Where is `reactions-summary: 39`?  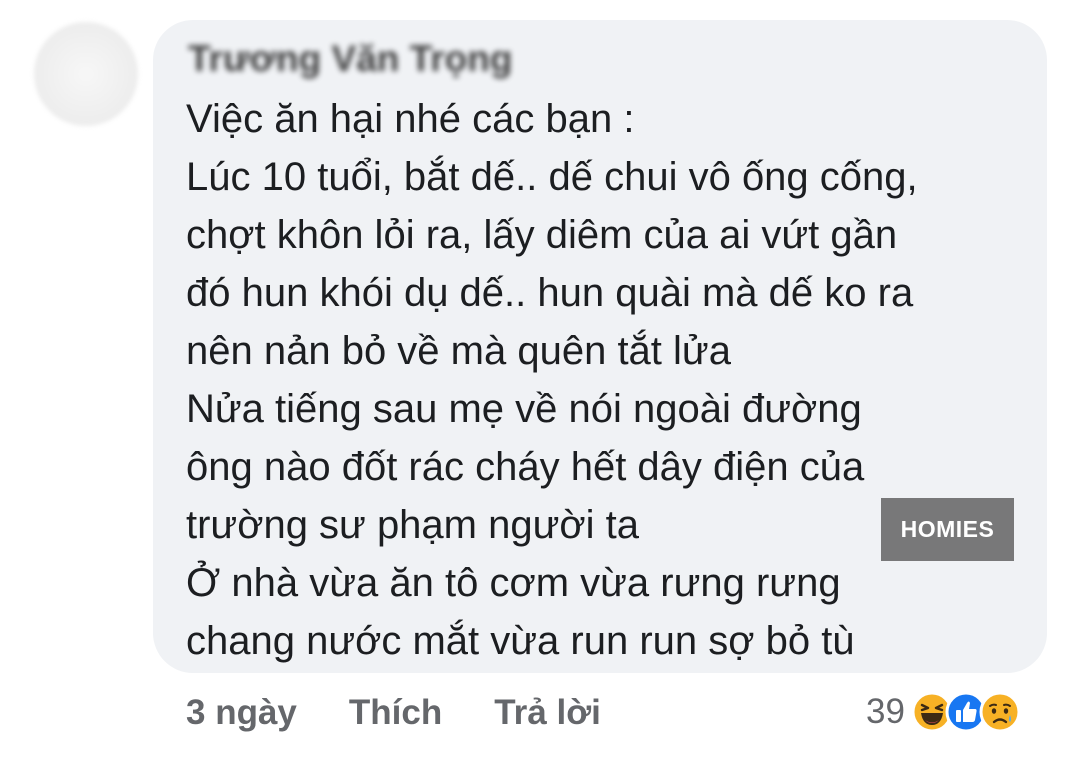 reactions-summary: 39 is located at coordinates (943, 712).